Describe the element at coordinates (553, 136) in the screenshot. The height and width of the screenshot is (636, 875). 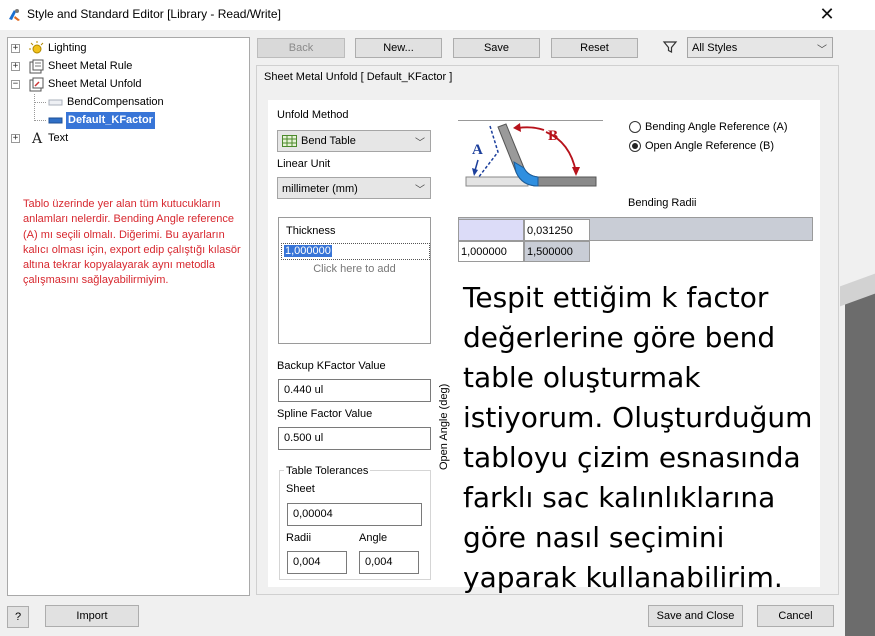
I see `diagram-label-b: B` at that location.